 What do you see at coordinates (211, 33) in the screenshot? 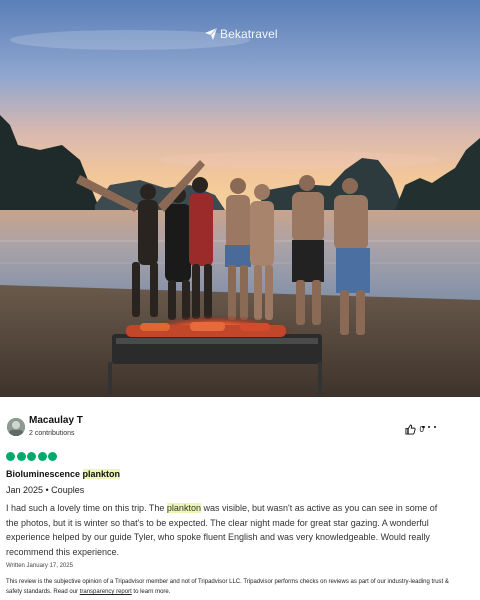
I see `paper-plane-icon` at bounding box center [211, 33].